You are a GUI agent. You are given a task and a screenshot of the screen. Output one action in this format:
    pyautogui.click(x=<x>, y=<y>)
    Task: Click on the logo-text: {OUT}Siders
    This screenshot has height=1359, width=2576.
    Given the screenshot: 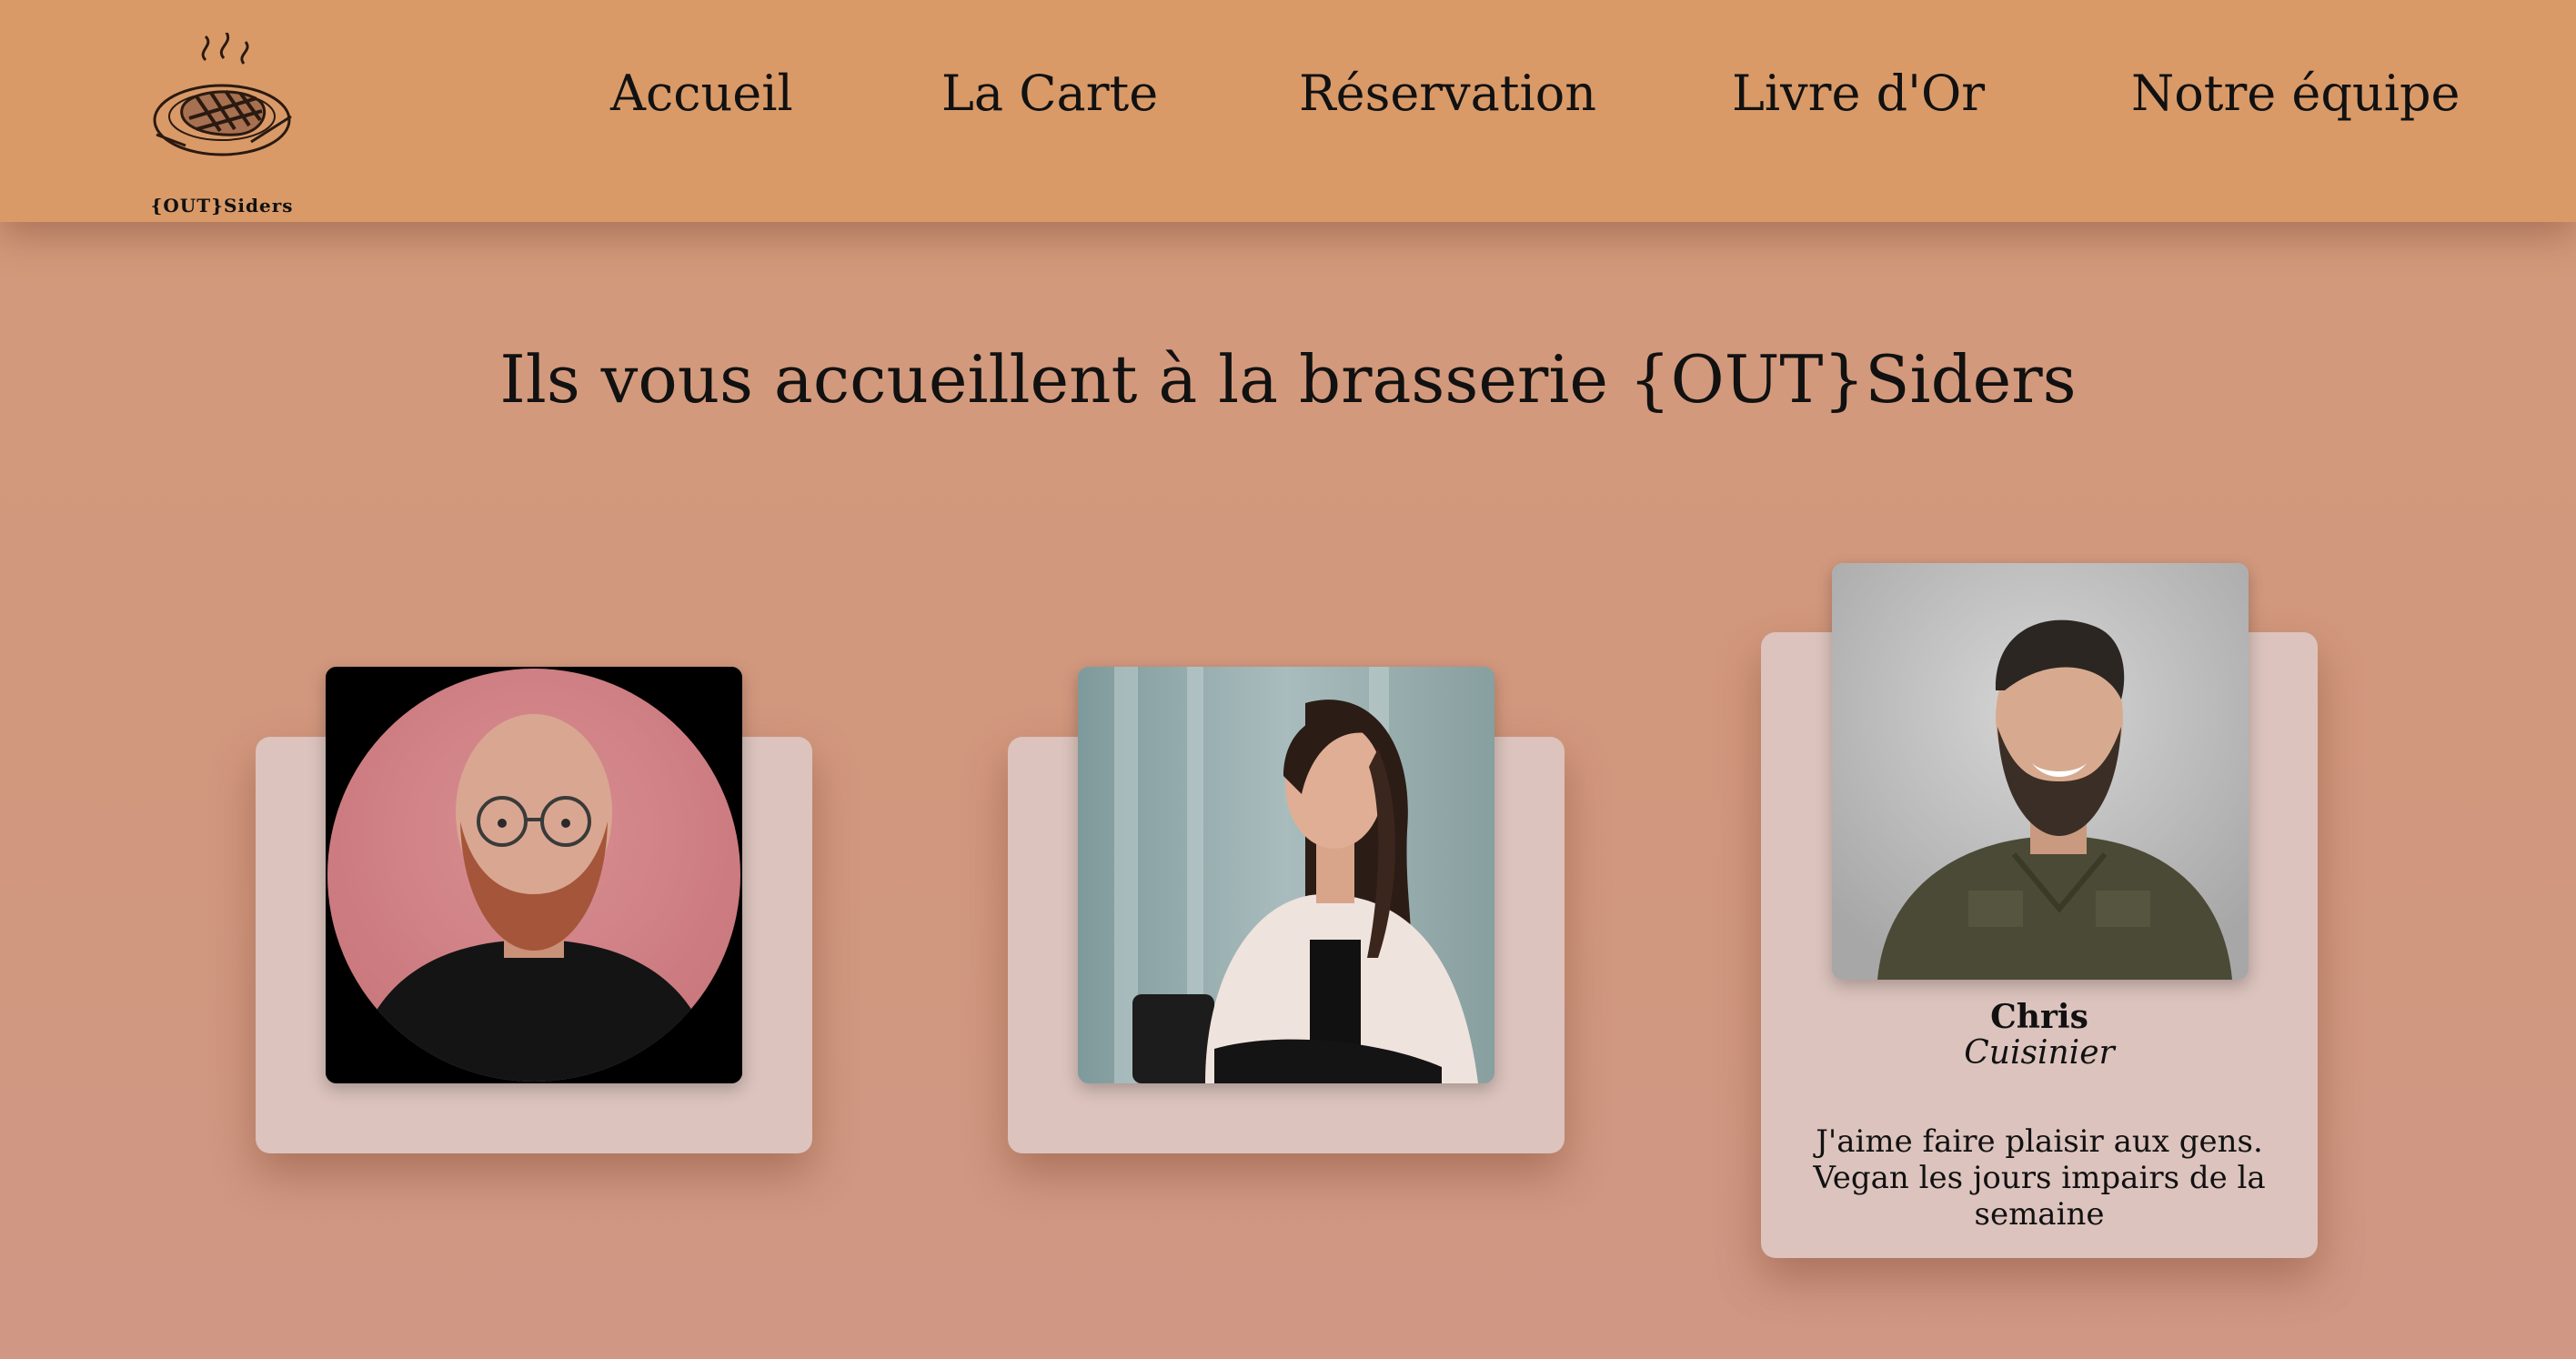 What is the action you would take?
    pyautogui.click(x=222, y=205)
    